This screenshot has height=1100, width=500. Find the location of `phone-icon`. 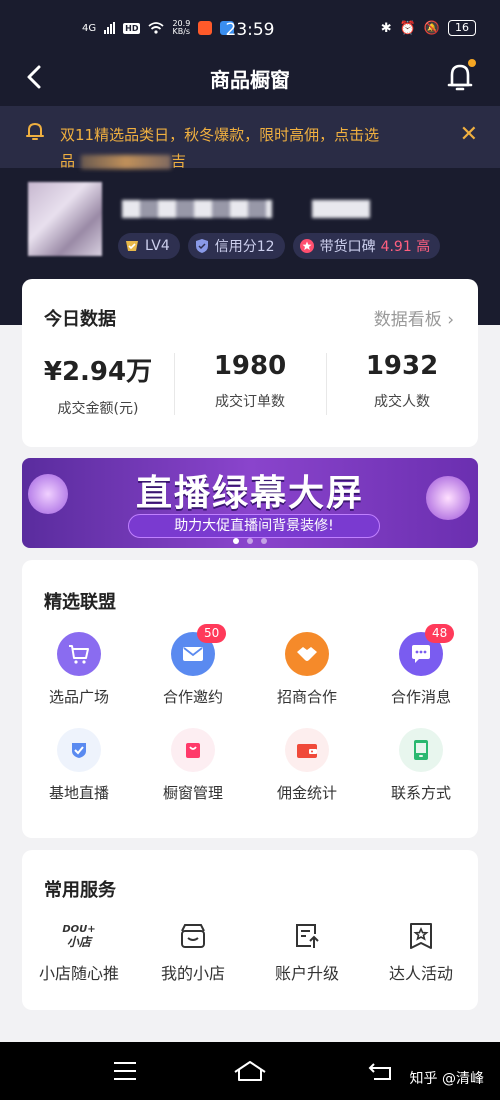

phone-icon is located at coordinates (421, 750).